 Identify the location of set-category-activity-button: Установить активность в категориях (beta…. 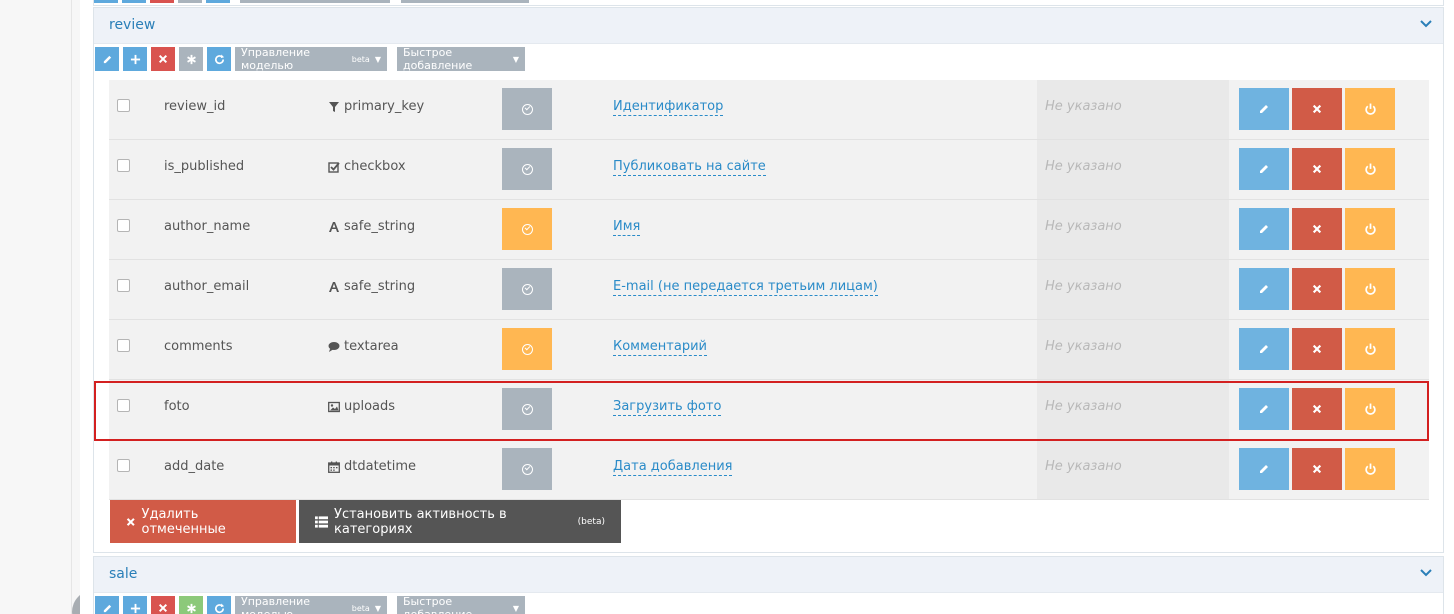
(460, 521).